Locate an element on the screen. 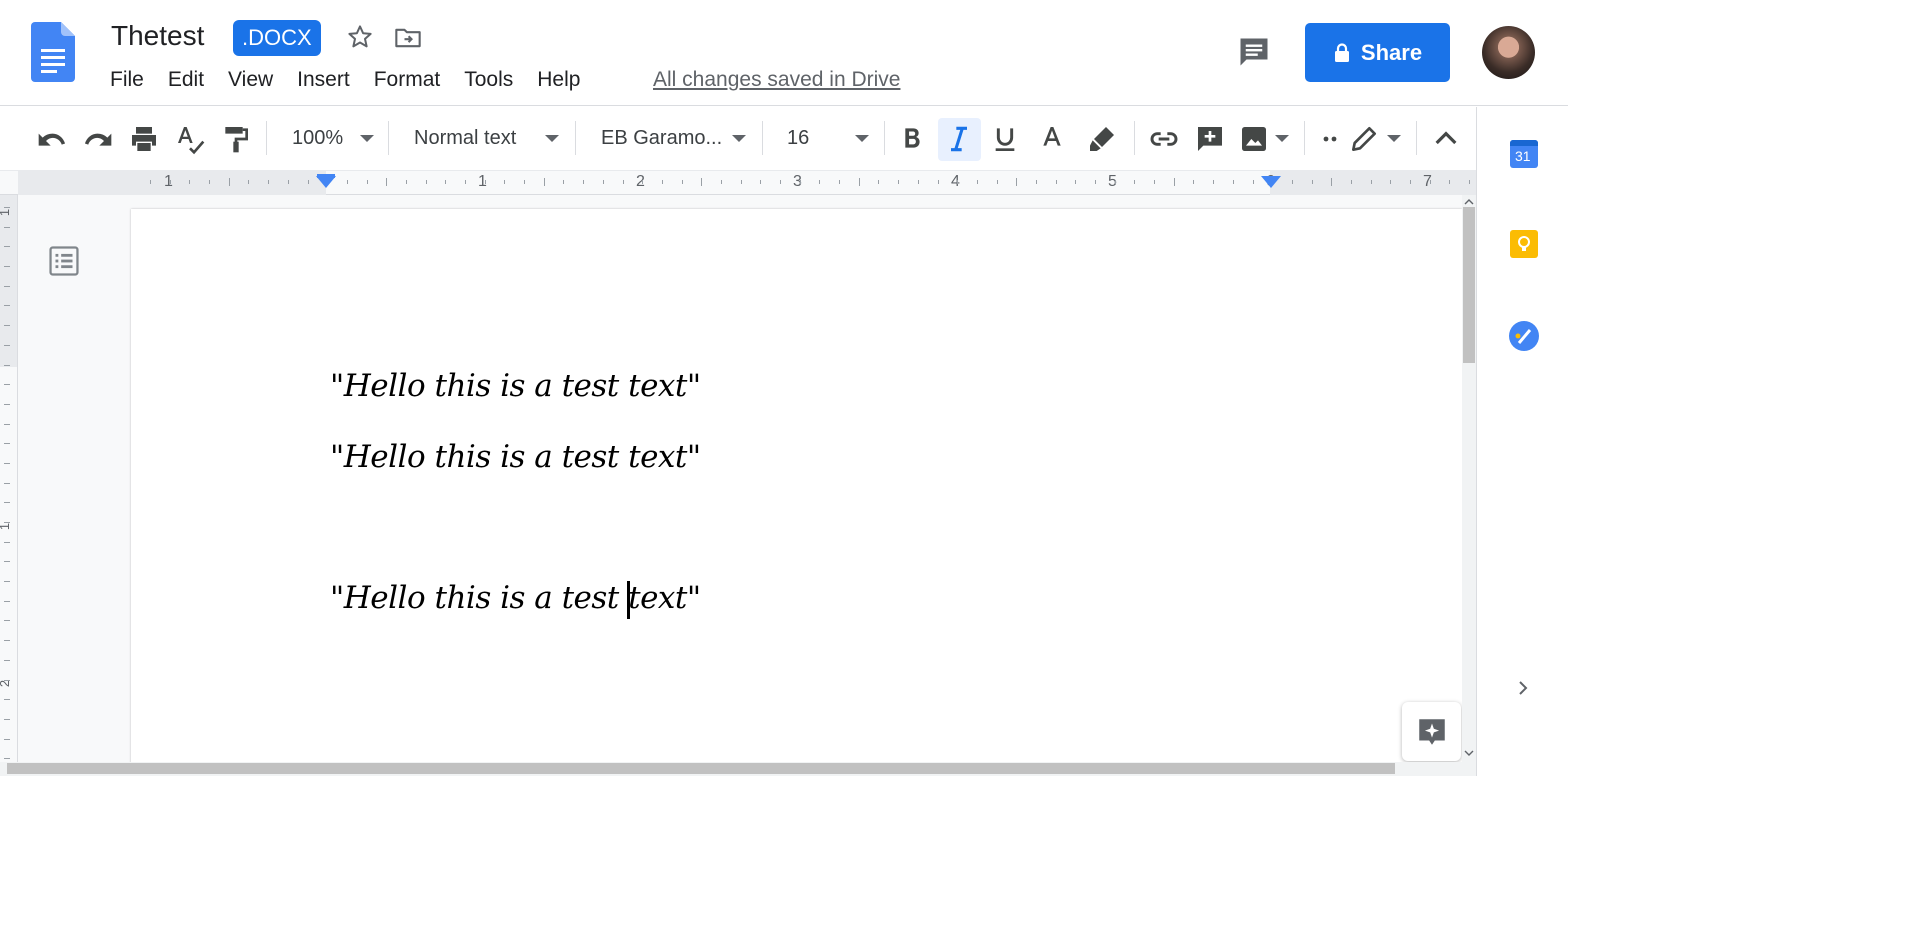 The height and width of the screenshot is (946, 1912). font-size-select: 16 is located at coordinates (798, 138).